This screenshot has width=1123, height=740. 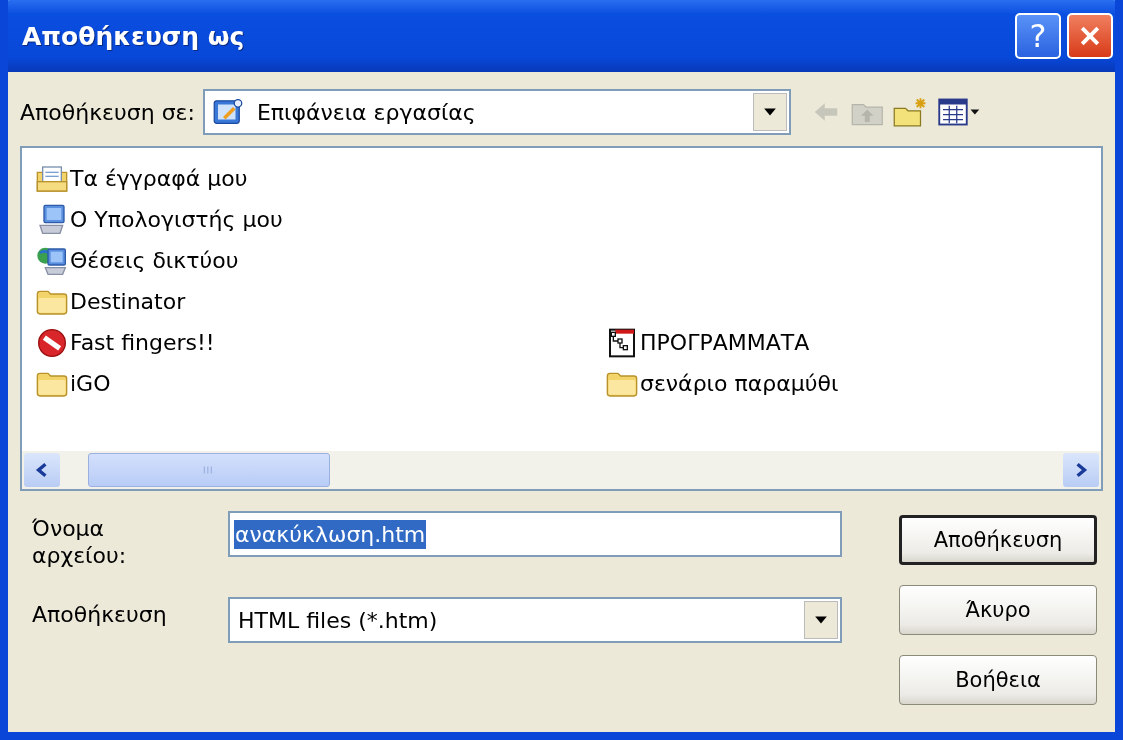 What do you see at coordinates (911, 112) in the screenshot?
I see `new-folder-icon` at bounding box center [911, 112].